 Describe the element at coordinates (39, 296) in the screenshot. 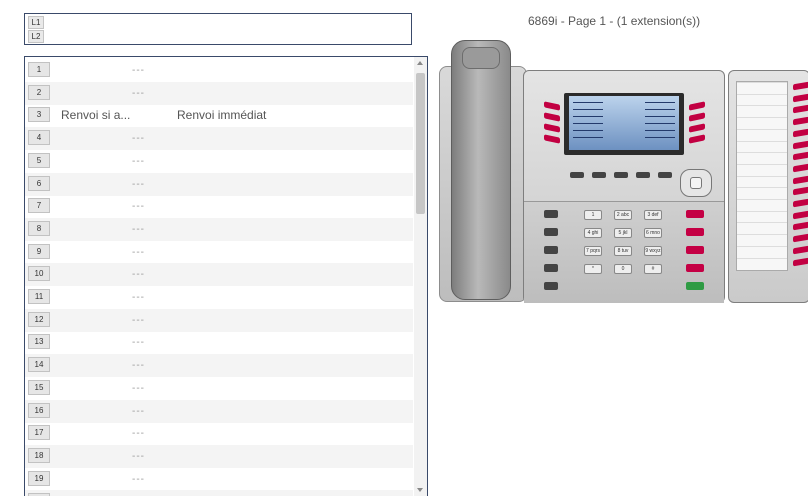

I see `key-number-button: 11` at that location.